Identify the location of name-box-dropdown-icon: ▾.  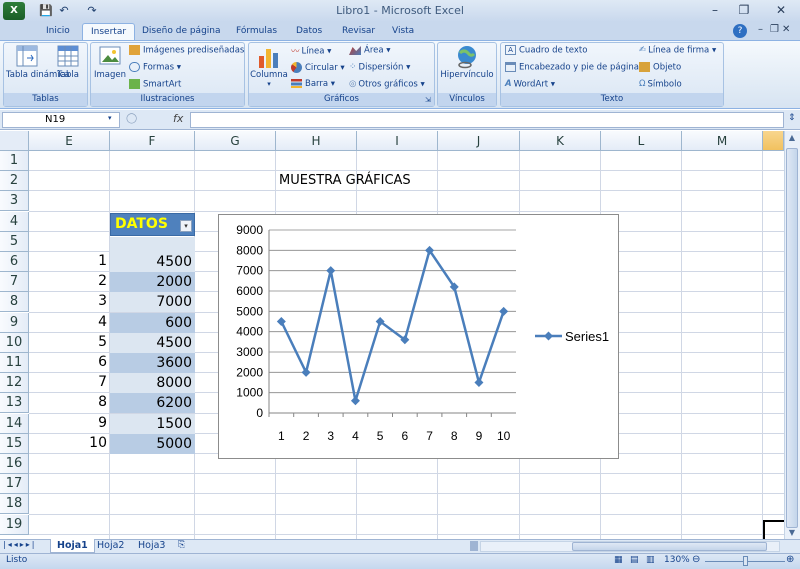
(110, 118).